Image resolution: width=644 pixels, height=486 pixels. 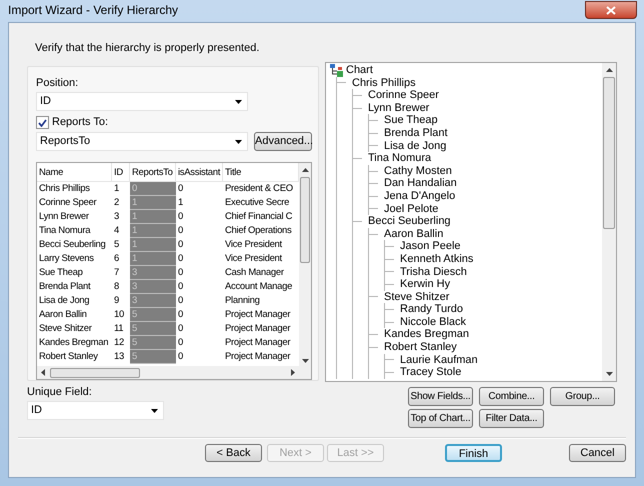 What do you see at coordinates (116, 217) in the screenshot?
I see `table-cell-text: 3` at bounding box center [116, 217].